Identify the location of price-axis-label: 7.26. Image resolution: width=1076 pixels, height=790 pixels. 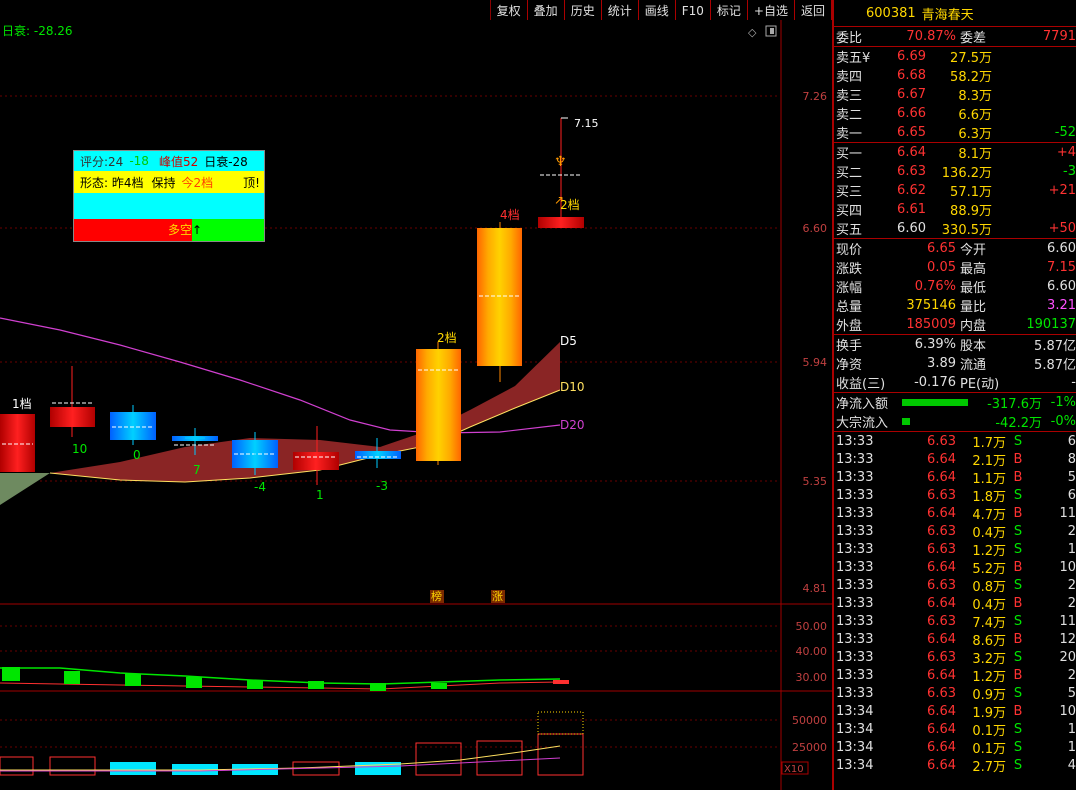
(815, 96).